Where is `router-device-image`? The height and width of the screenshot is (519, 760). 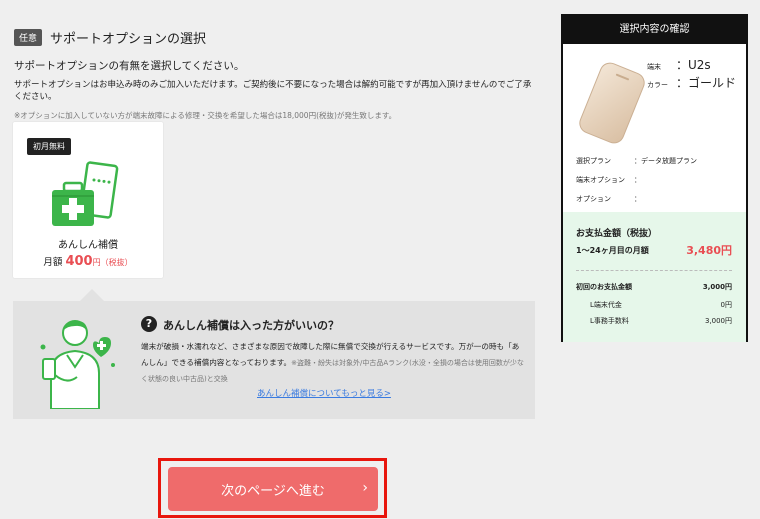 router-device-image is located at coordinates (612, 103).